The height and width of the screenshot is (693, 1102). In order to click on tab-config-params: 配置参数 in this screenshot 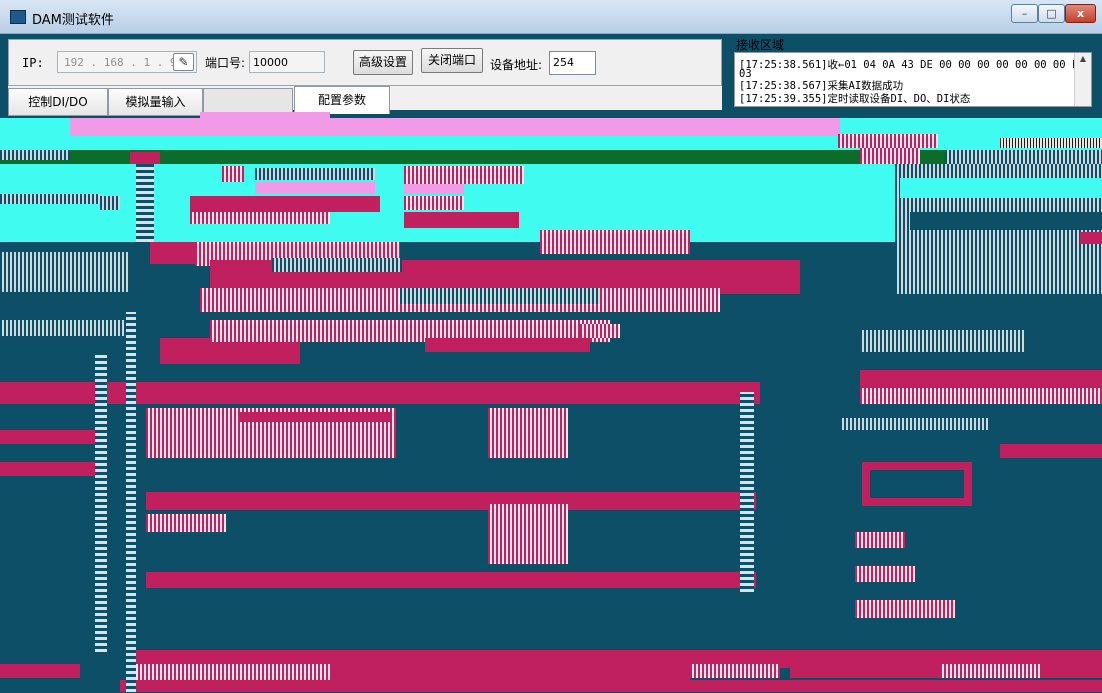, I will do `click(342, 100)`.